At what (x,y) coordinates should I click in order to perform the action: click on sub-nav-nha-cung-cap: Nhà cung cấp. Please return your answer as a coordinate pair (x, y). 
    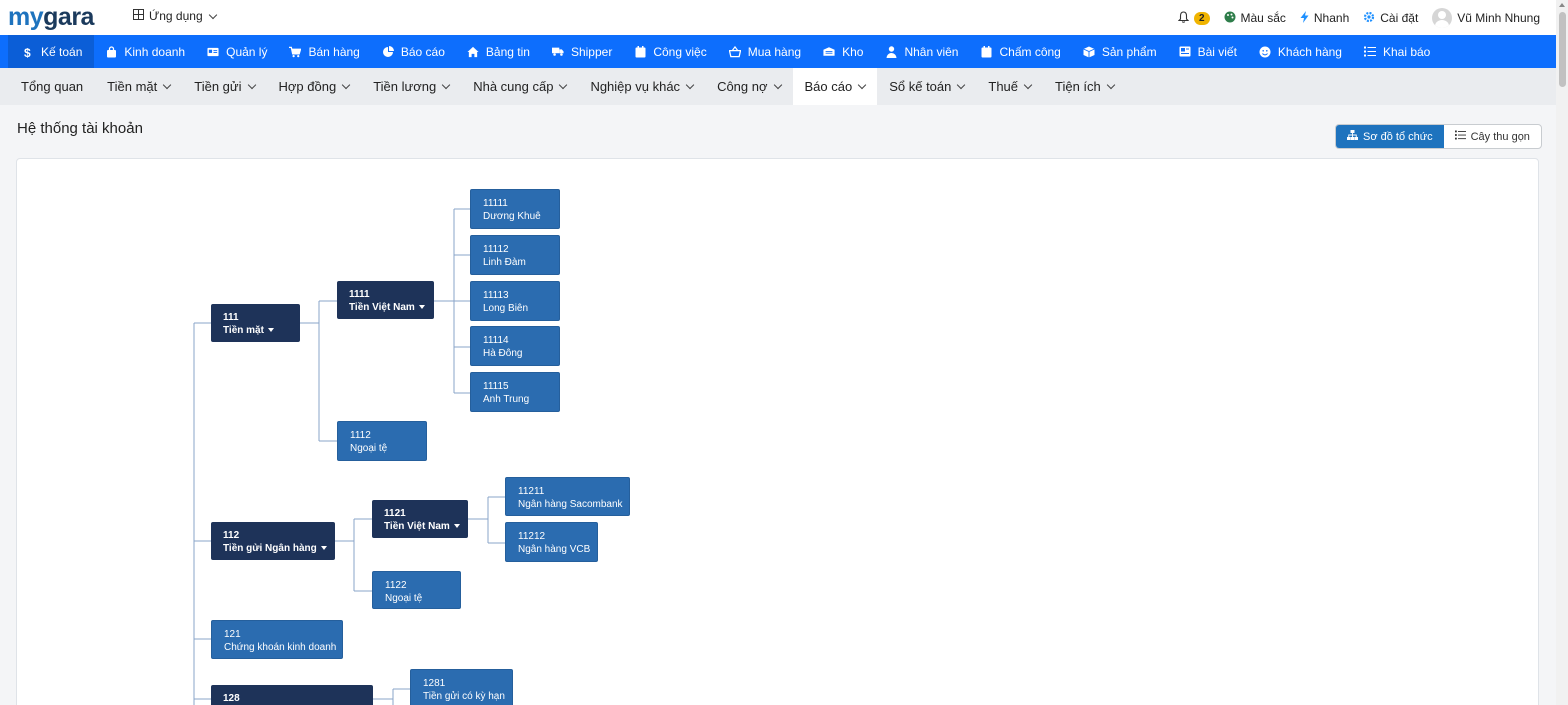
    Looking at the image, I should click on (519, 86).